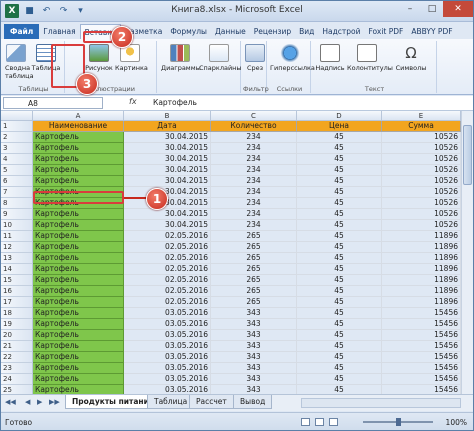 Image resolution: width=474 pixels, height=431 pixels. What do you see at coordinates (319, 422) in the screenshot?
I see `page-layout-view-icon` at bounding box center [319, 422].